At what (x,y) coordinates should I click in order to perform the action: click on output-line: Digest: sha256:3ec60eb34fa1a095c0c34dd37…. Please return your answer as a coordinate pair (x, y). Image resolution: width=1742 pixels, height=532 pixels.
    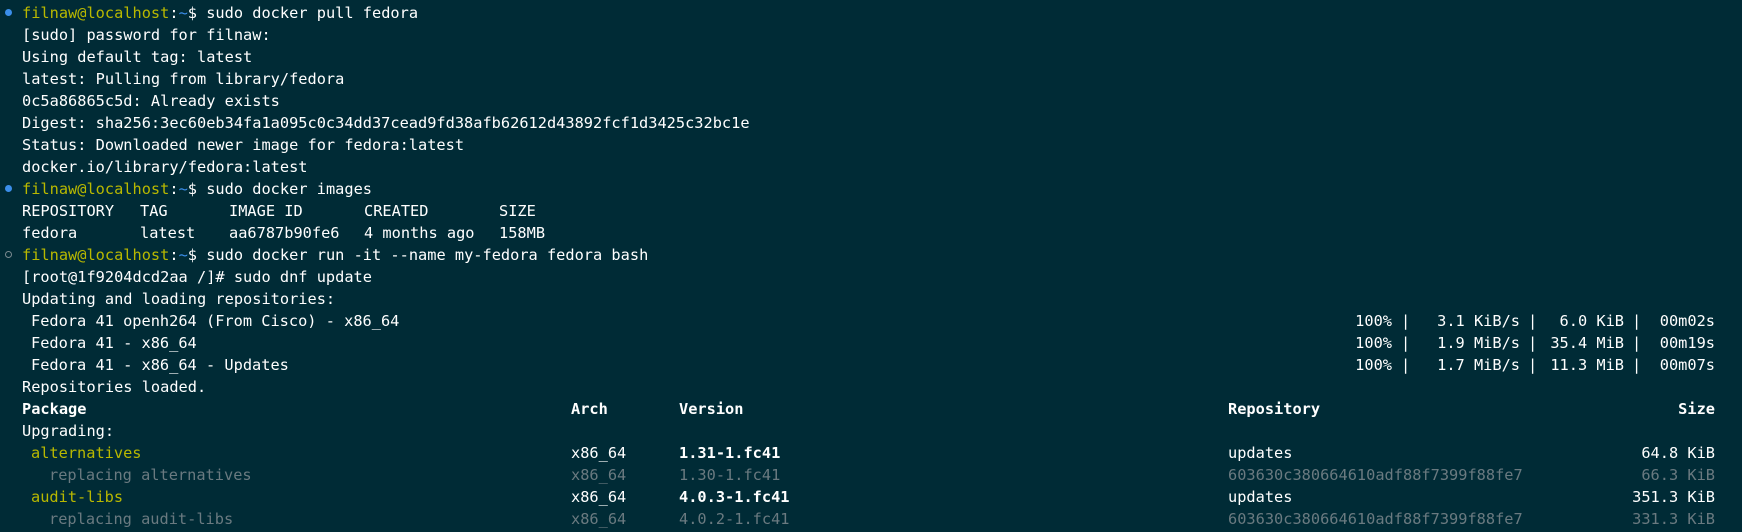
    Looking at the image, I should click on (386, 123).